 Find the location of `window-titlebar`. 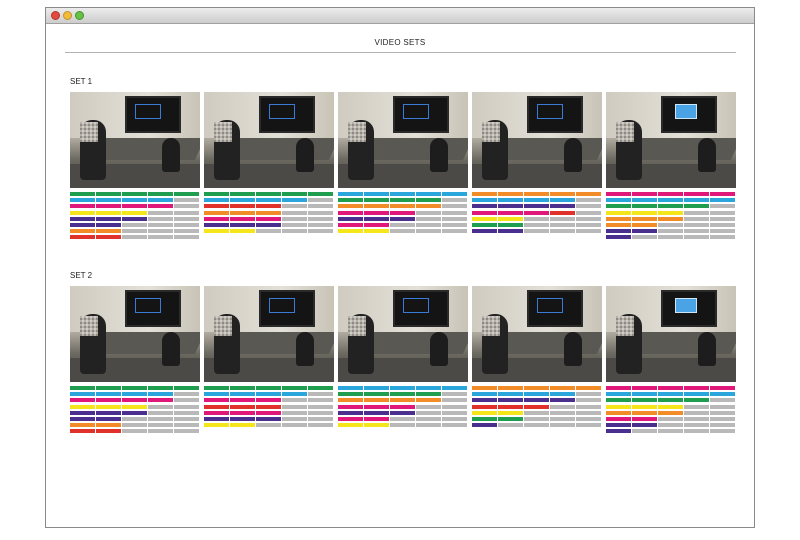

window-titlebar is located at coordinates (400, 16).